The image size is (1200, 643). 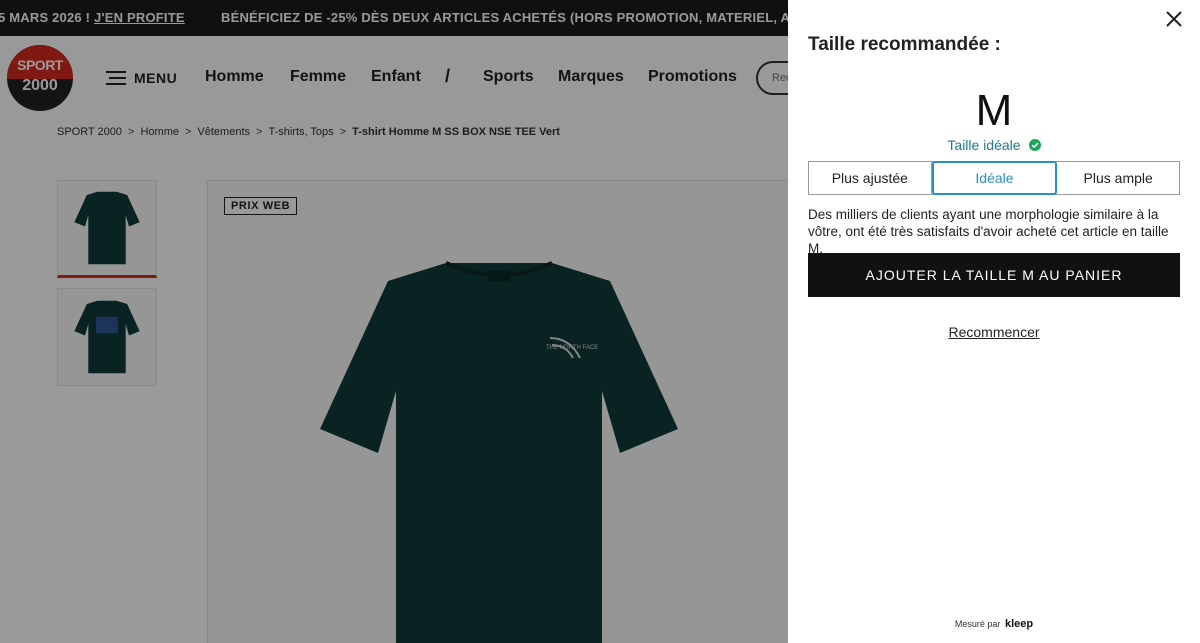 I want to click on fit-option-ideal: Idéale, so click(x=994, y=178).